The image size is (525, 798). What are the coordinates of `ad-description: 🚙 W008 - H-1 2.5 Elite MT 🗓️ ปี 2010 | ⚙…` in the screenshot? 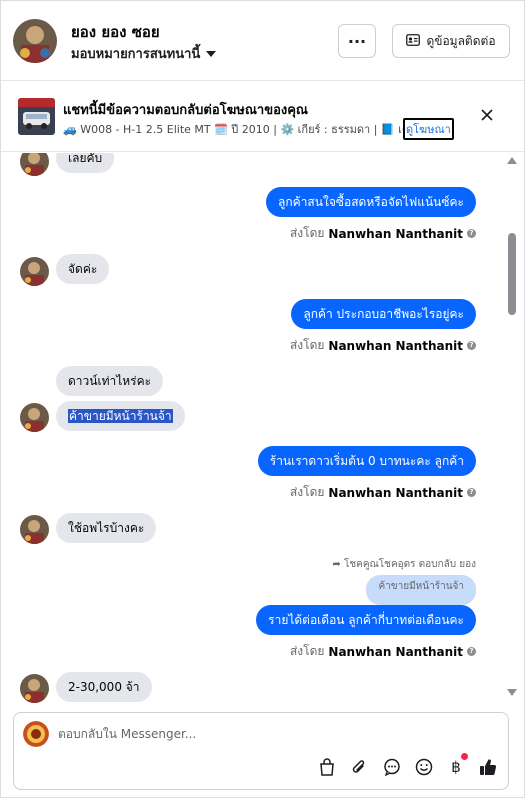 It's located at (233, 129).